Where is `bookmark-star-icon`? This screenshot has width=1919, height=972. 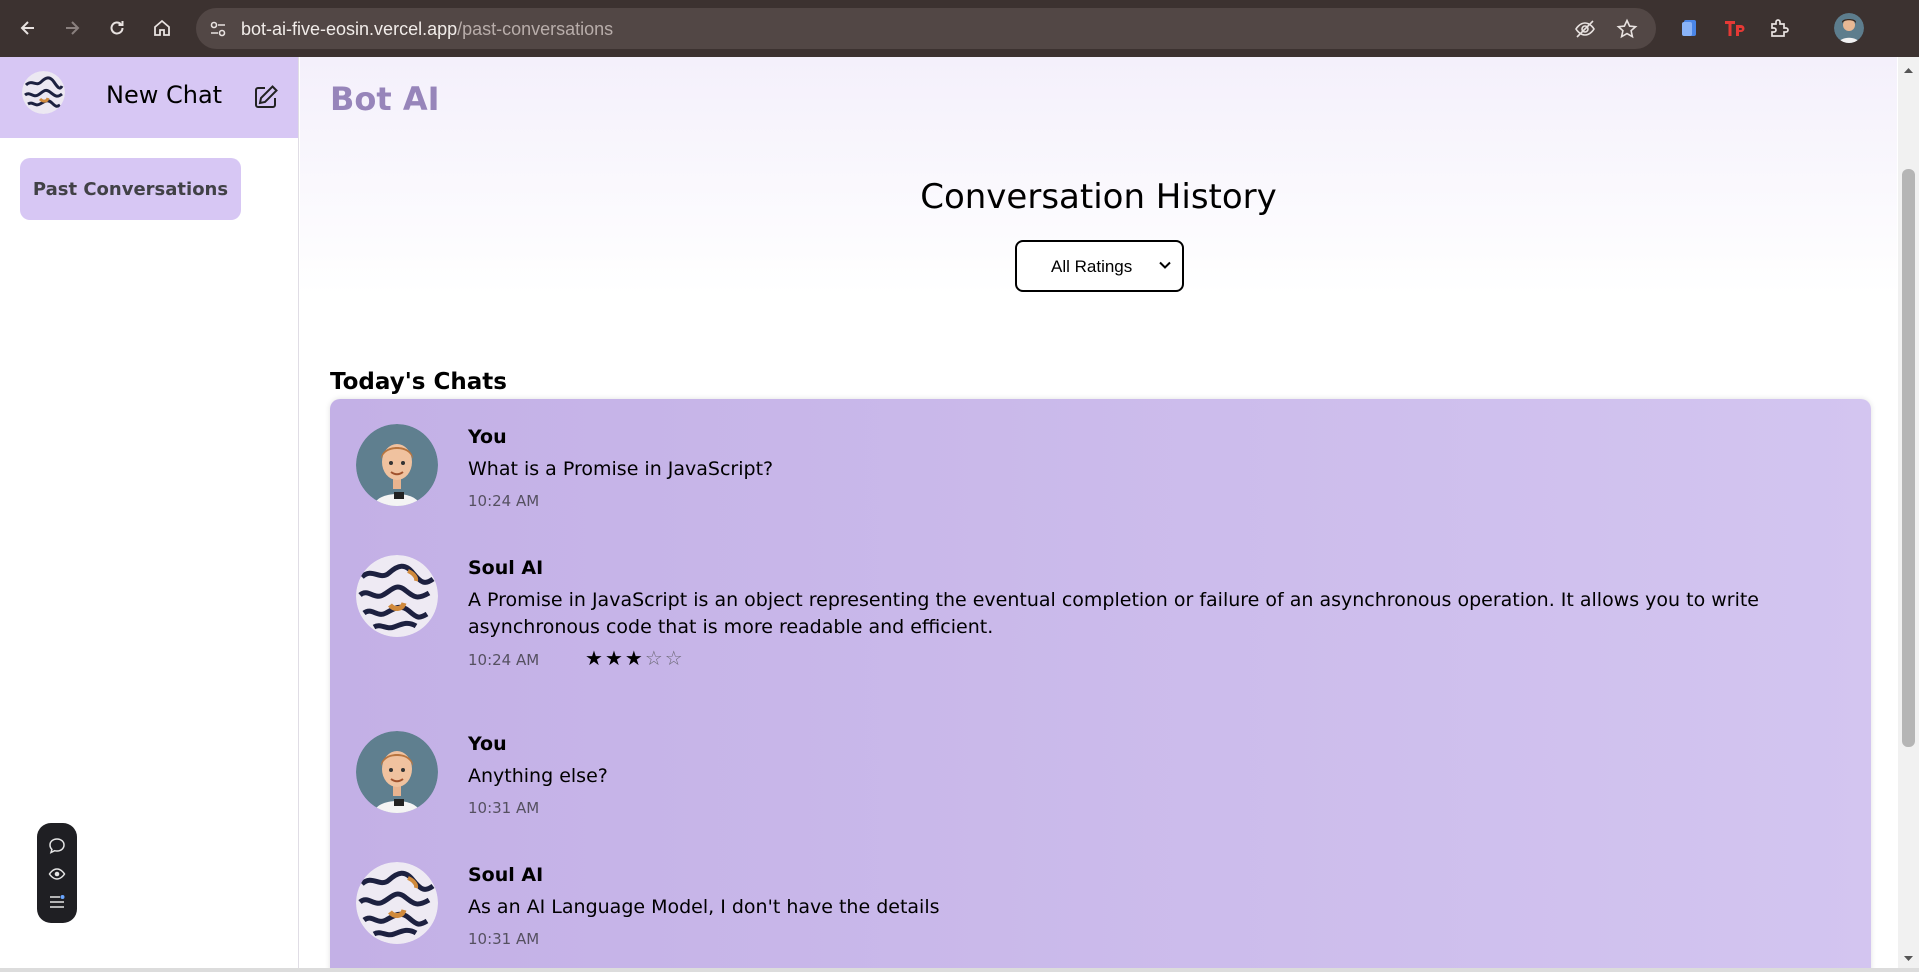
bookmark-star-icon is located at coordinates (1627, 29).